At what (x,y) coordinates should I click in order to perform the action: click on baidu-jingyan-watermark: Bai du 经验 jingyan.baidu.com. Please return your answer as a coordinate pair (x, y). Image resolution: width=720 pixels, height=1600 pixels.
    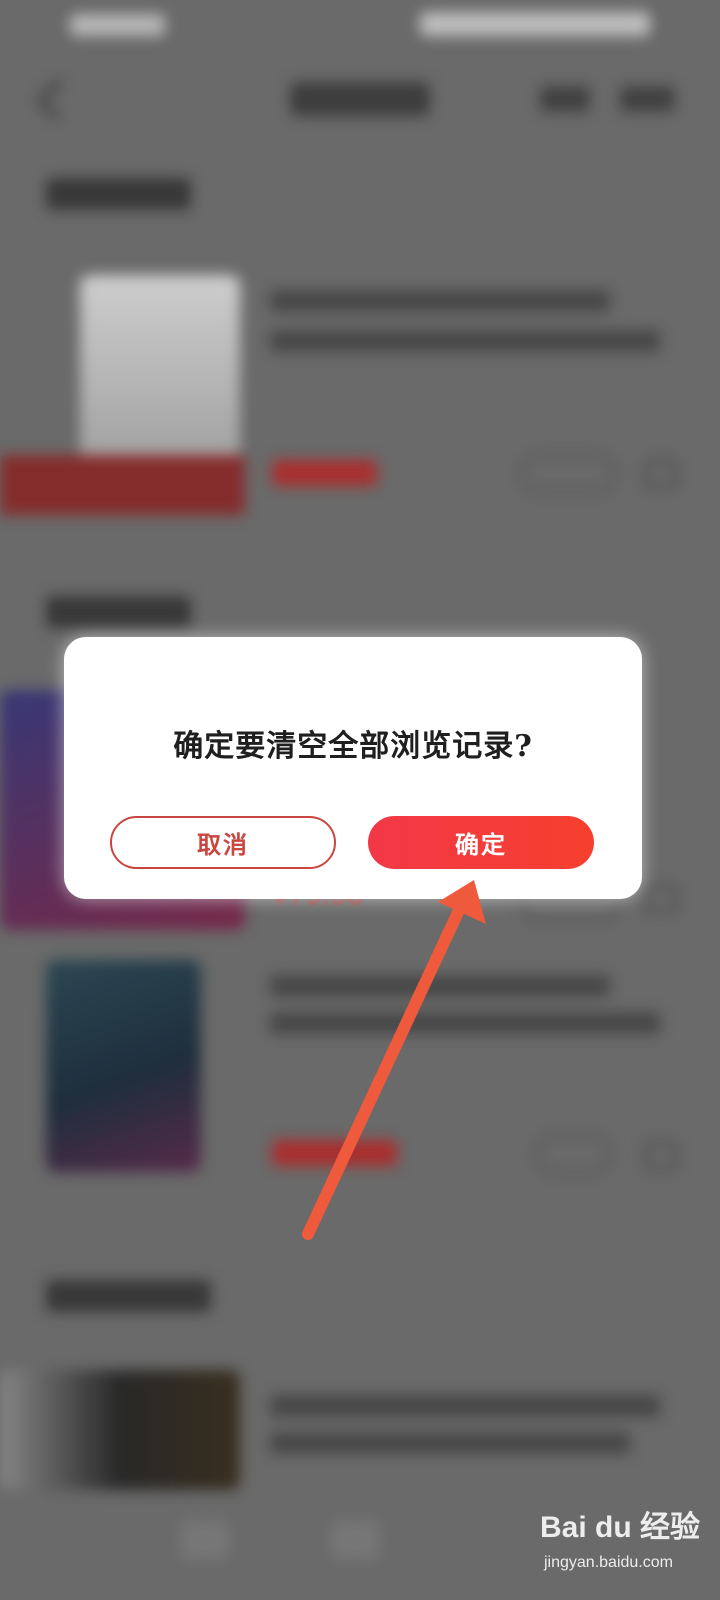
    Looking at the image, I should click on (625, 1540).